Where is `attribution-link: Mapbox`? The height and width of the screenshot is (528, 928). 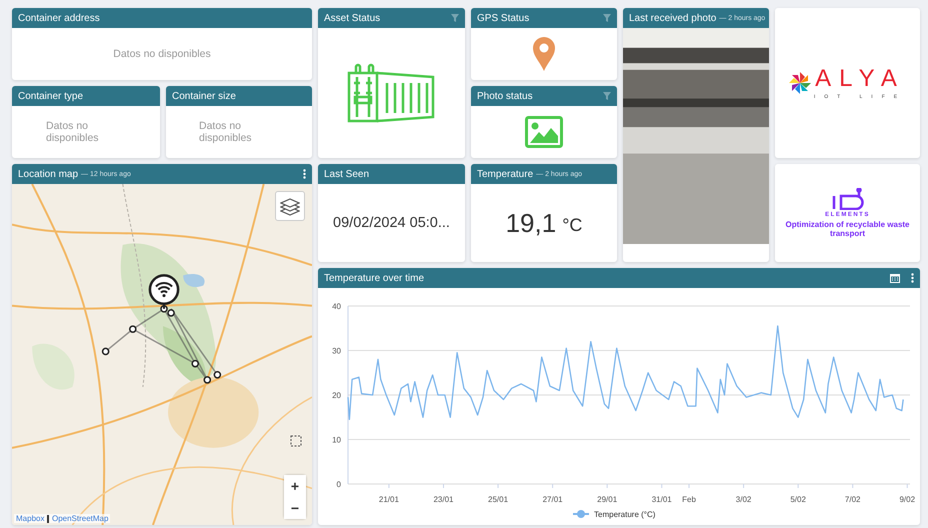 attribution-link: Mapbox is located at coordinates (30, 518).